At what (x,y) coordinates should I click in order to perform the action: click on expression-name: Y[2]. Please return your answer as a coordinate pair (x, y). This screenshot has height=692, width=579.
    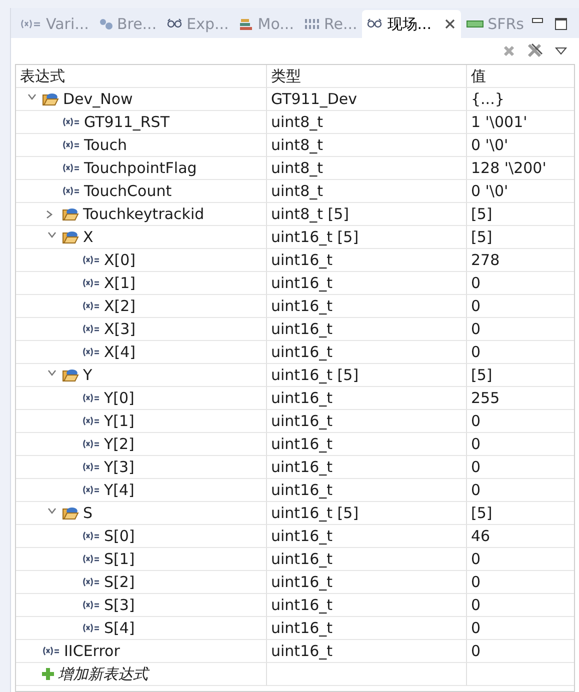
    Looking at the image, I should click on (119, 444).